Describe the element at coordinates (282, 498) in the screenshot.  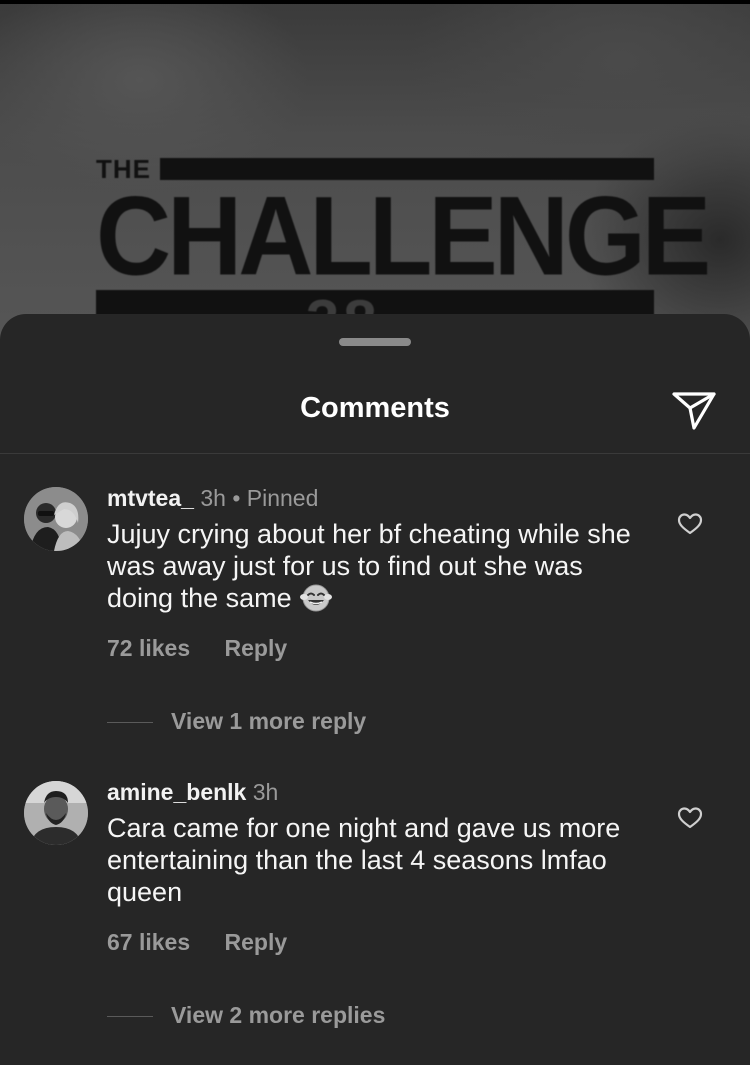
I see `pinned-label: Pinned` at that location.